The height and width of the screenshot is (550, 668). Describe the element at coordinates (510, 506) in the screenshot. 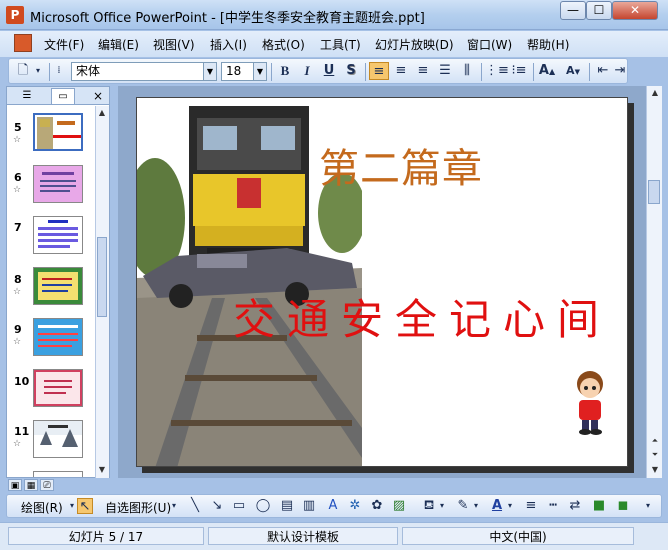

I see `font-color-dropdown-icon: ▾` at that location.